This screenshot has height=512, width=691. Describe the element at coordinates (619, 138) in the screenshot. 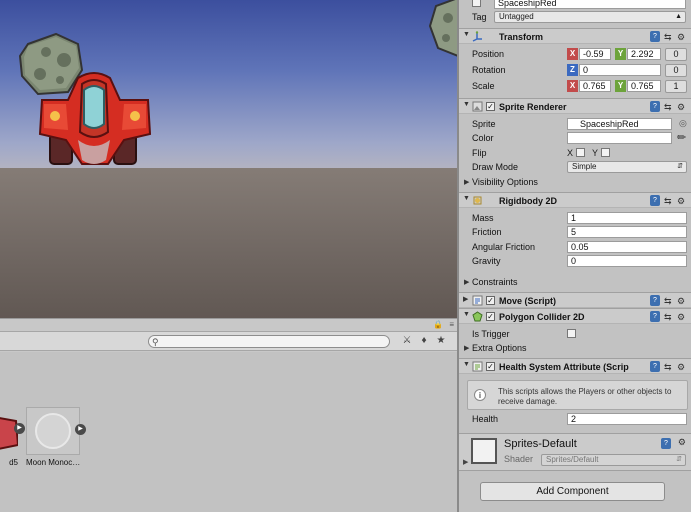

I see `color-swatch` at that location.